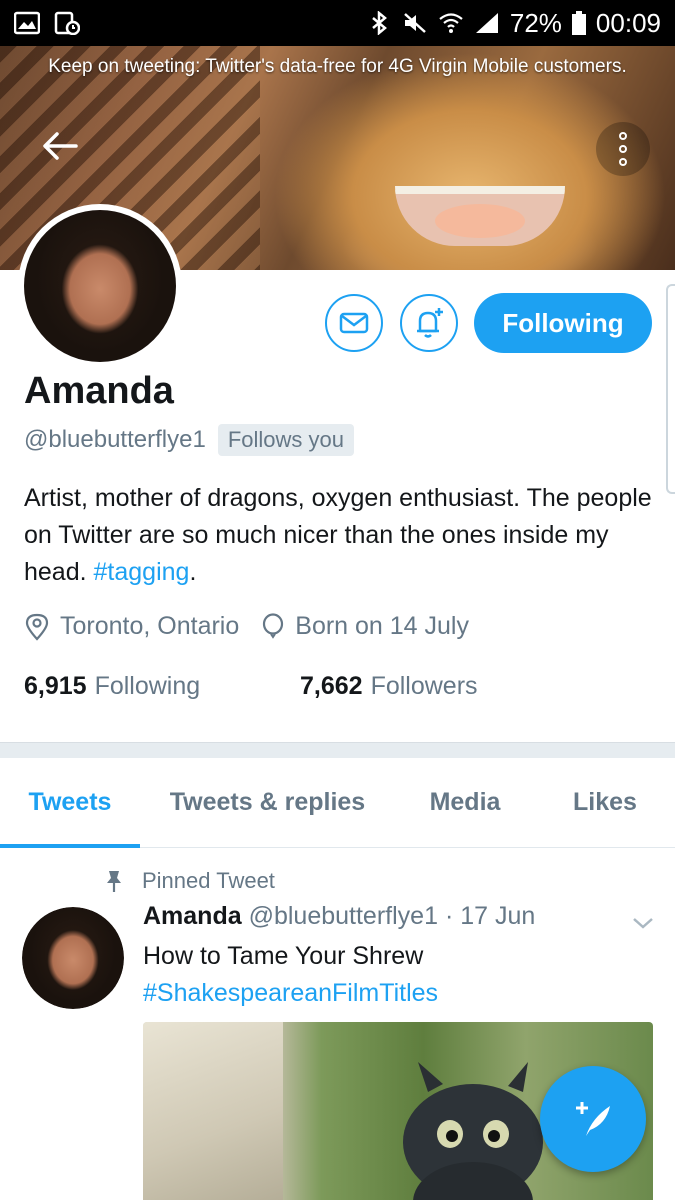 The width and height of the screenshot is (675, 1200). Describe the element at coordinates (490, 916) in the screenshot. I see `tweet-date: · 17 Jun` at that location.